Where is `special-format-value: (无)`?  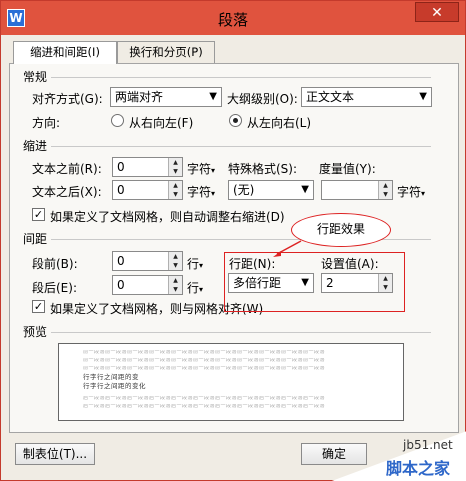
special-format-value: (无) is located at coordinates (244, 190).